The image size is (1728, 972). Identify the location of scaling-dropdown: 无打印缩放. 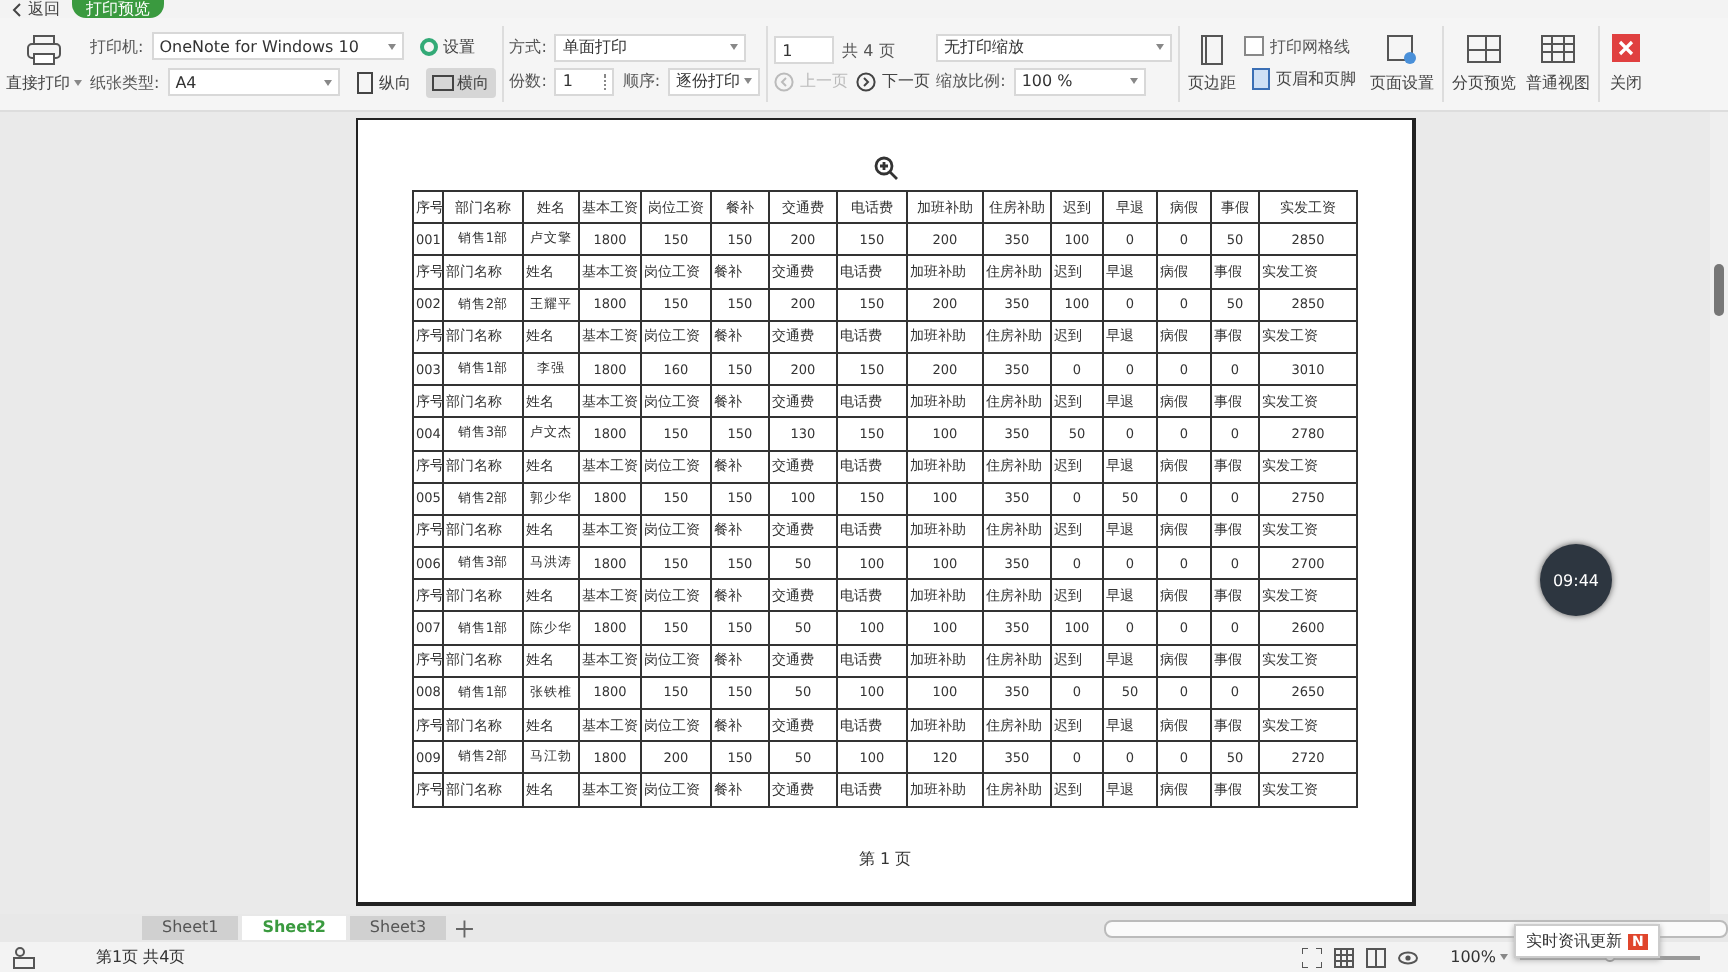
(1054, 47).